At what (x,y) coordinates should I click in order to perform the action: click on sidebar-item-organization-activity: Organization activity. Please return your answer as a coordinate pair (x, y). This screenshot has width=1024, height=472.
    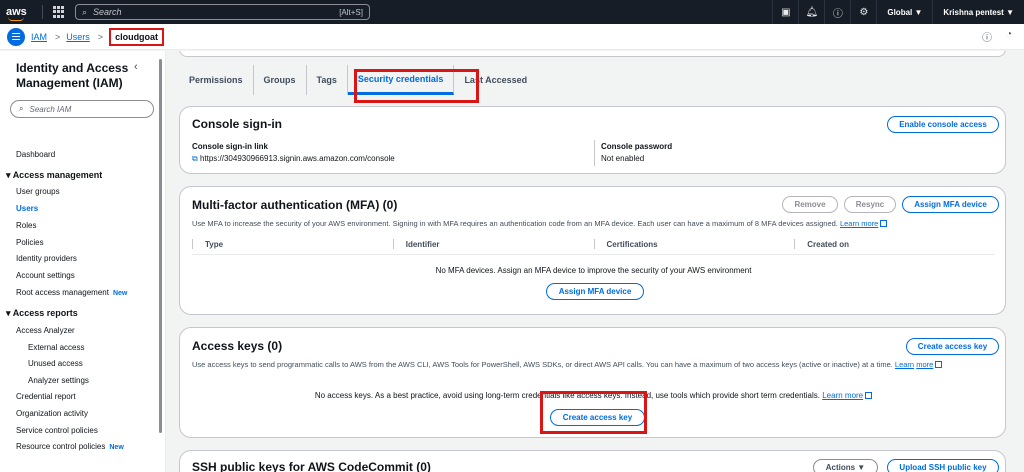
    Looking at the image, I should click on (52, 413).